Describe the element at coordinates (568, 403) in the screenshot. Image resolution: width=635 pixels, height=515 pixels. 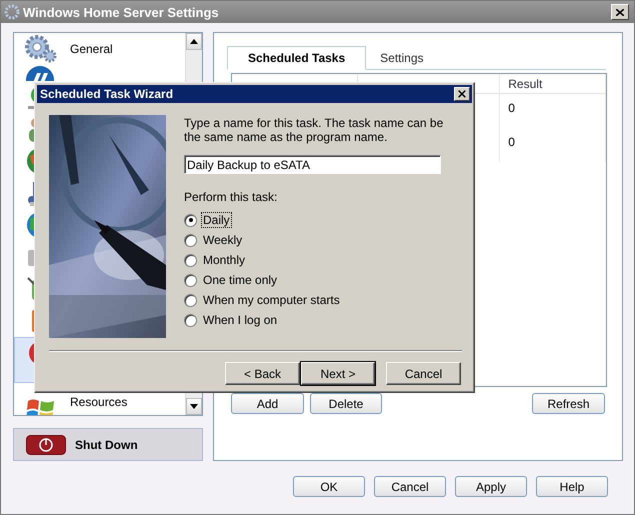
I see `refresh-button: Refresh` at that location.